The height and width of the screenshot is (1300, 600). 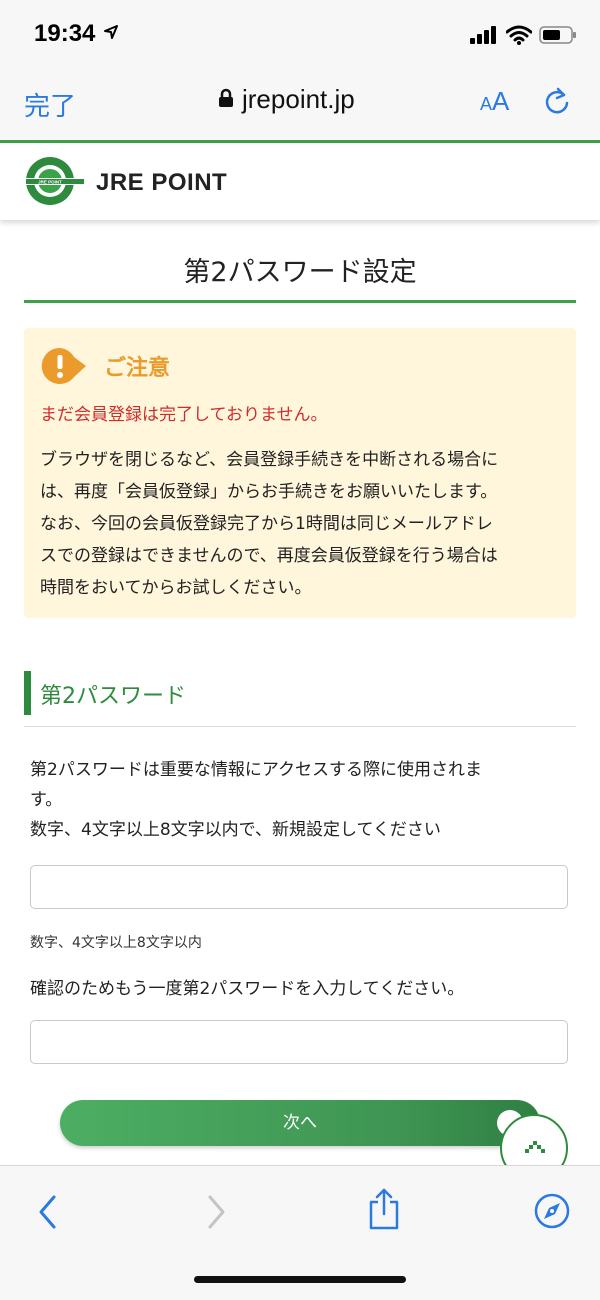 I want to click on chevron-up-icon, so click(x=535, y=1147).